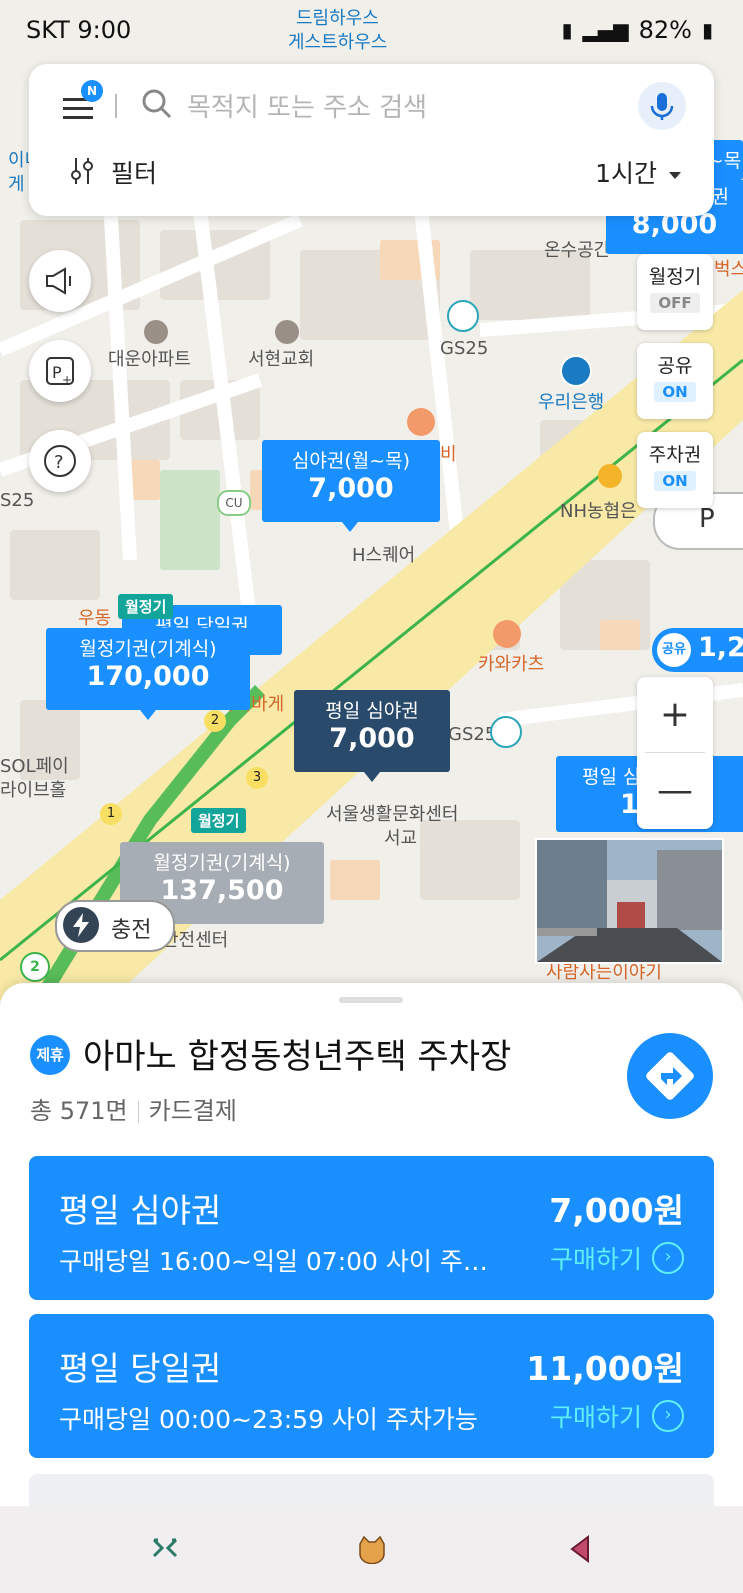 Image resolution: width=743 pixels, height=1593 pixels. I want to click on poi-label: 라이브홀, so click(33, 790).